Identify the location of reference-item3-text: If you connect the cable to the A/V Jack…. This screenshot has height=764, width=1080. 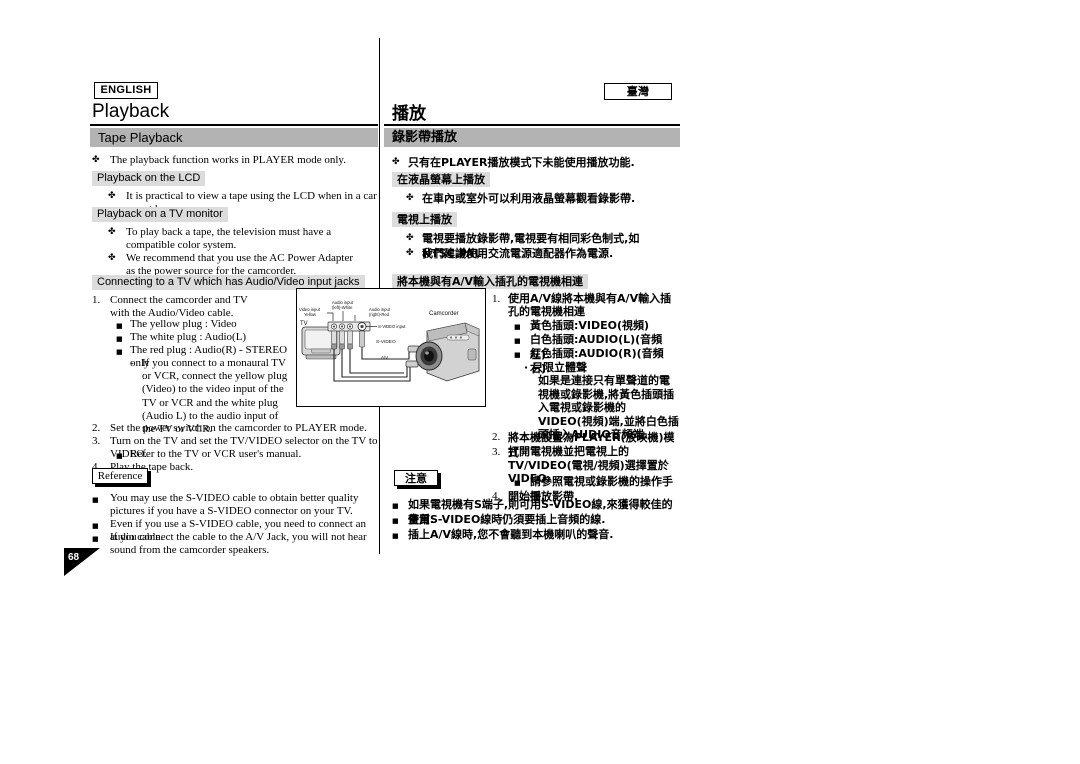
(238, 544).